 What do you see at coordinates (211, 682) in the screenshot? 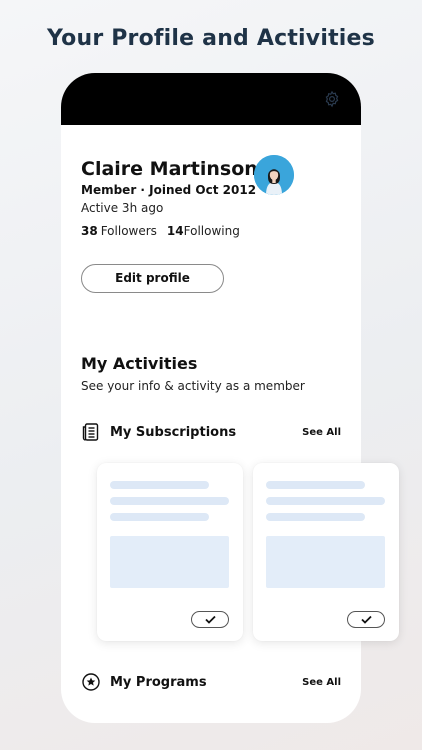
I see `programs-row: My Programs See All` at bounding box center [211, 682].